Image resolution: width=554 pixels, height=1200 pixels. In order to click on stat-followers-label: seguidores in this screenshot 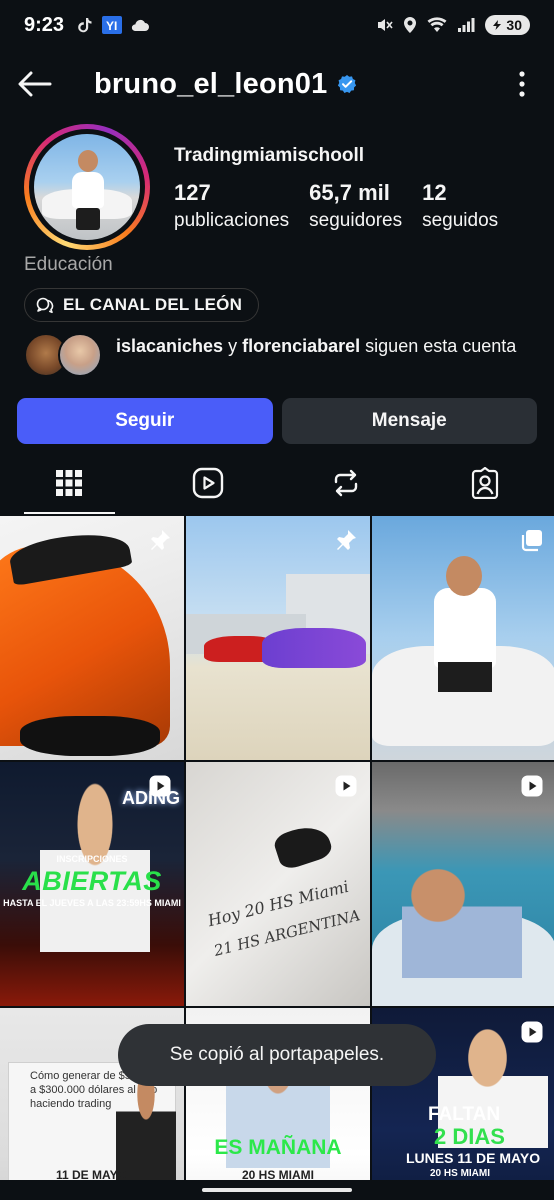, I will do `click(356, 220)`.